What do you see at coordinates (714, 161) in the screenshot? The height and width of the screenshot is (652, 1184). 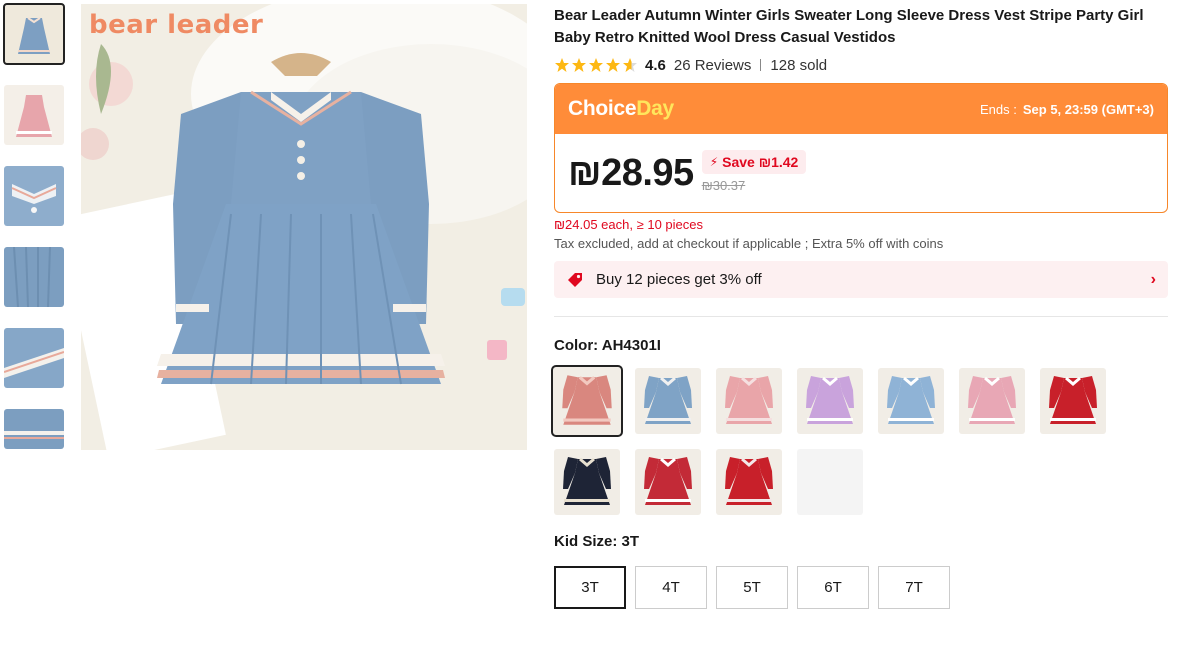 I see `bolt-icon: ⚡` at bounding box center [714, 161].